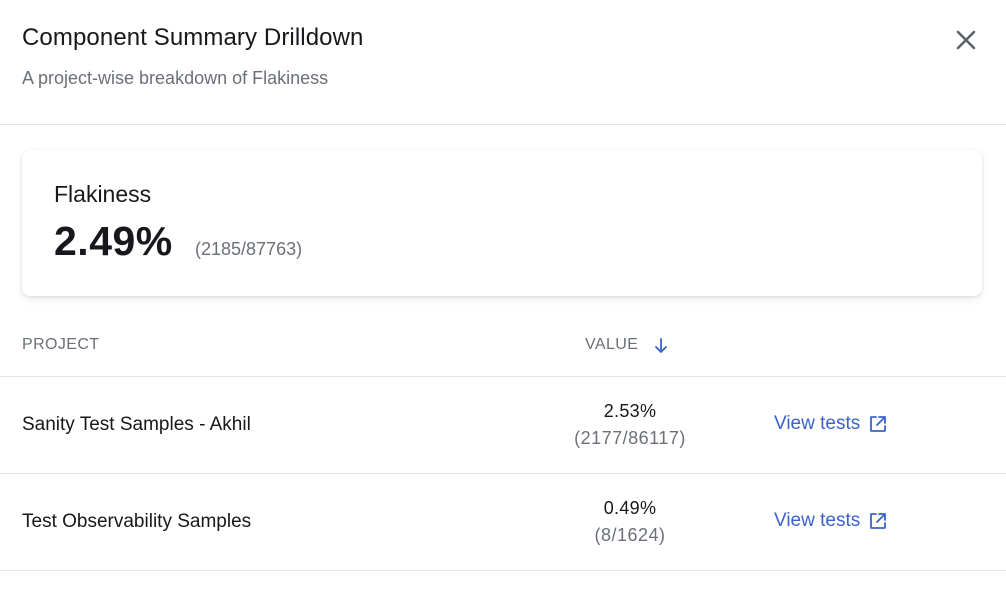 The width and height of the screenshot is (1006, 608). Describe the element at coordinates (630, 438) in the screenshot. I see `project-ratio: (2177/86117)` at that location.